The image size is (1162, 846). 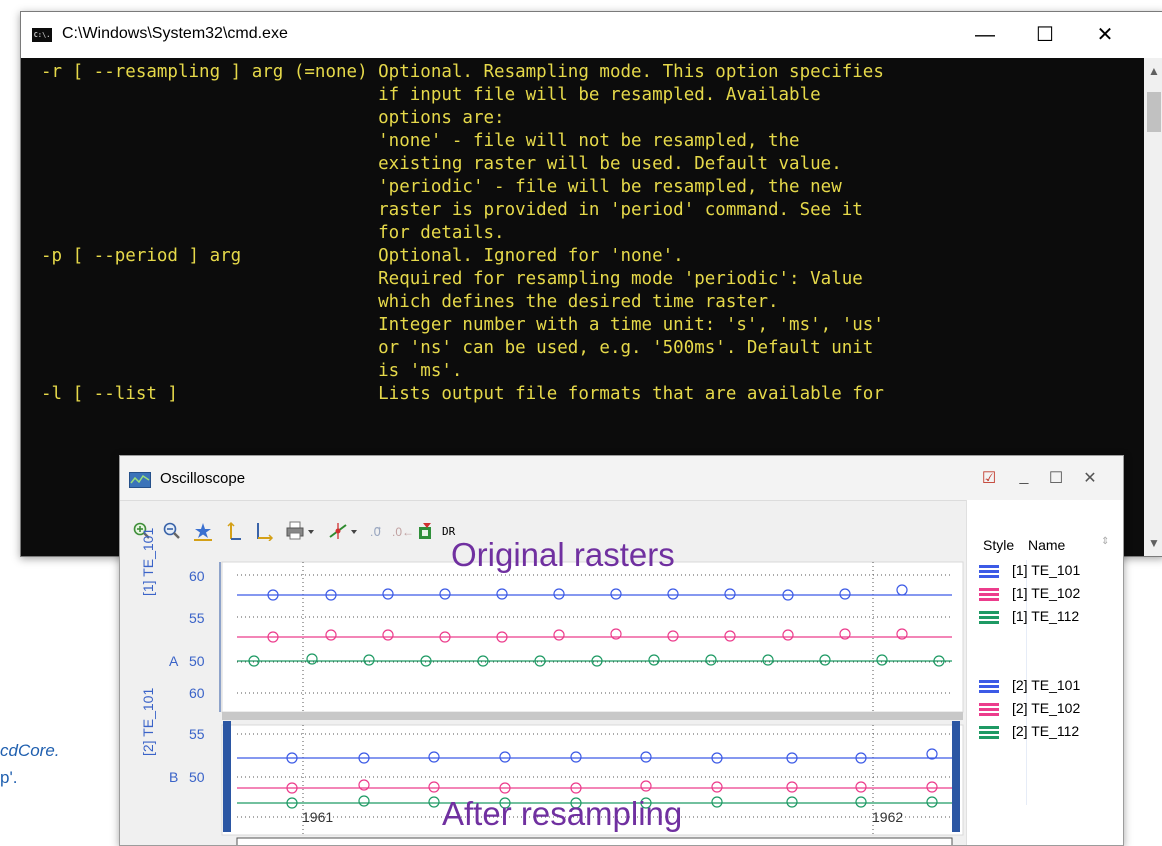 What do you see at coordinates (989, 478) in the screenshot?
I see `pin-icon: ☑` at bounding box center [989, 478].